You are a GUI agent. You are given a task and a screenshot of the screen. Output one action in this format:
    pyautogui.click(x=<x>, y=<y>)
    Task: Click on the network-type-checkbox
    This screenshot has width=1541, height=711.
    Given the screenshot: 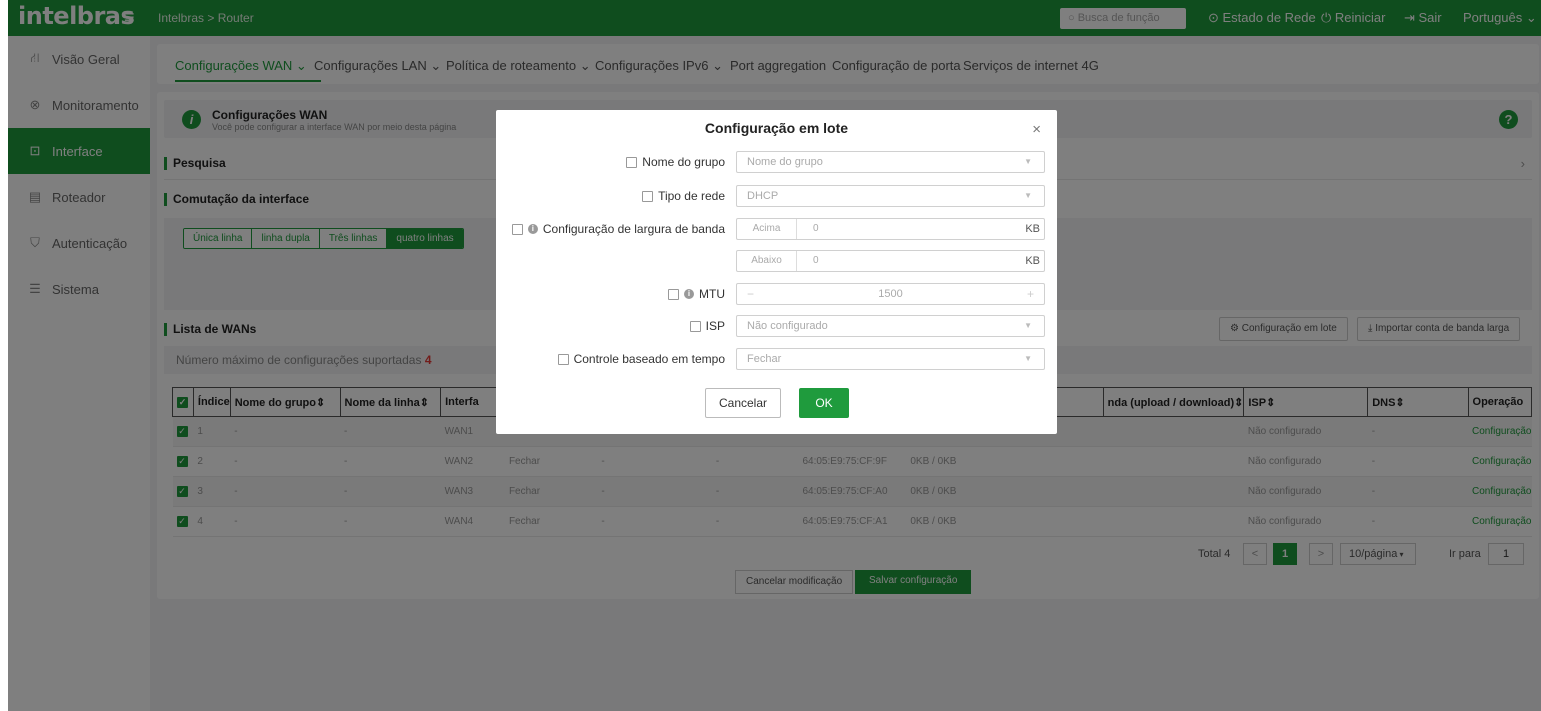 What is the action you would take?
    pyautogui.click(x=648, y=196)
    